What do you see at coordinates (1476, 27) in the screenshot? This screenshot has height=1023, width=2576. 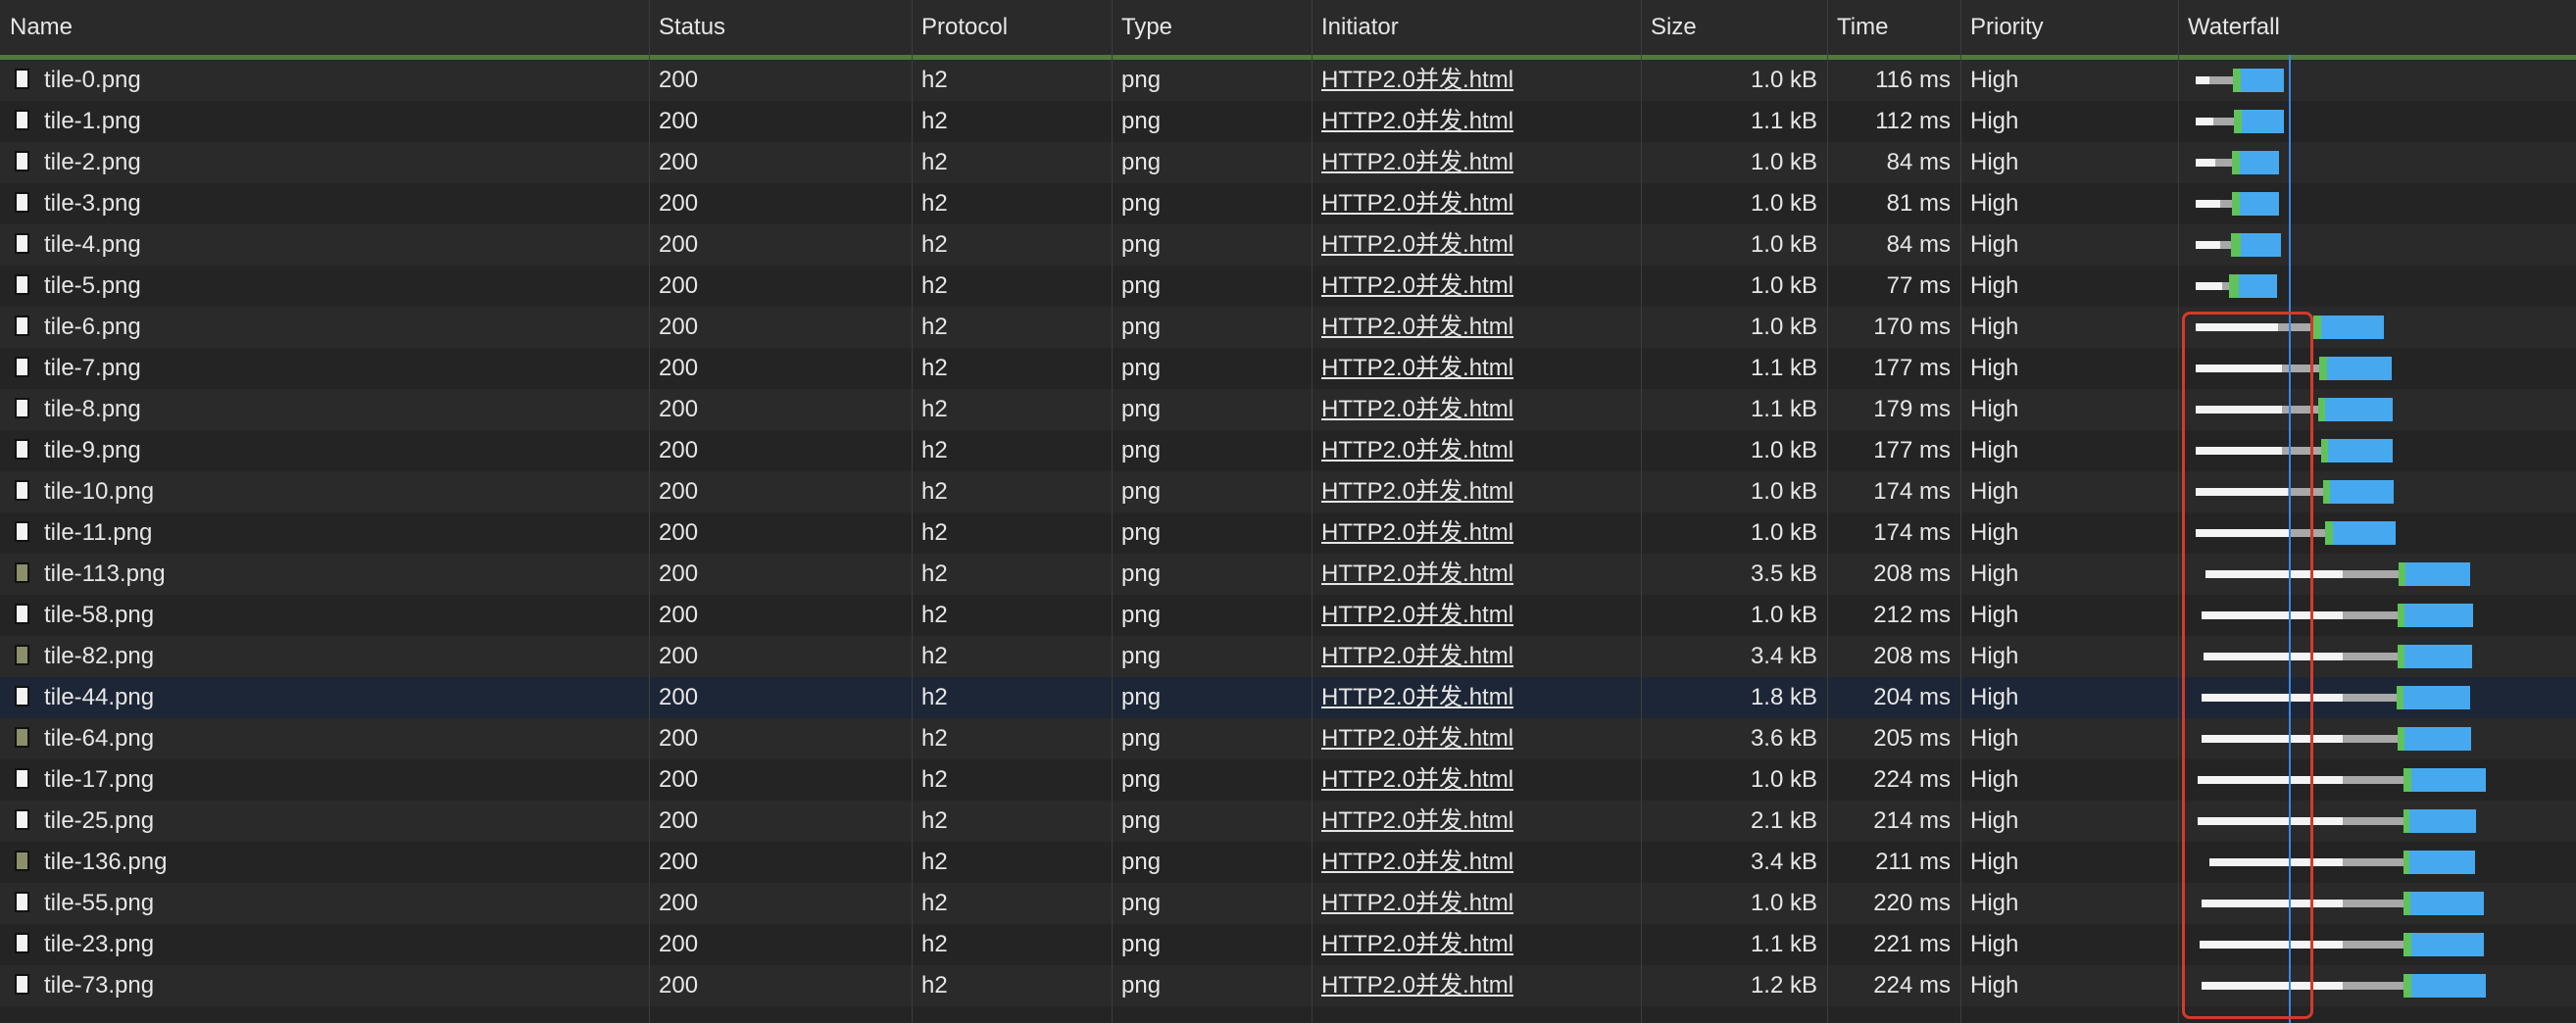 I see `column-header-initiator: Initiator` at bounding box center [1476, 27].